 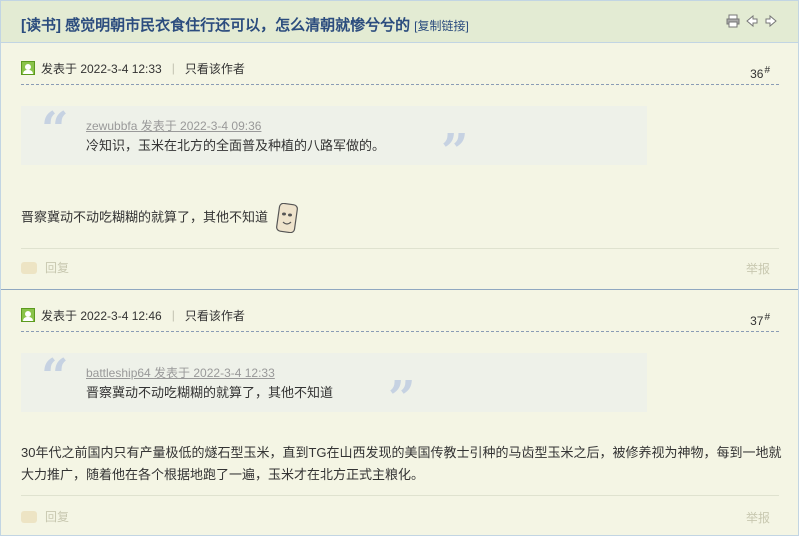 I want to click on floor-value: 37, so click(x=757, y=321).